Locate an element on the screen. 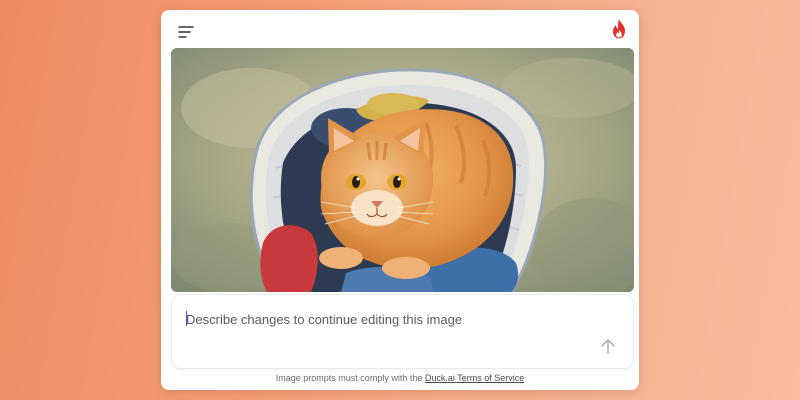 This screenshot has width=800, height=400. prompt-box is located at coordinates (402, 331).